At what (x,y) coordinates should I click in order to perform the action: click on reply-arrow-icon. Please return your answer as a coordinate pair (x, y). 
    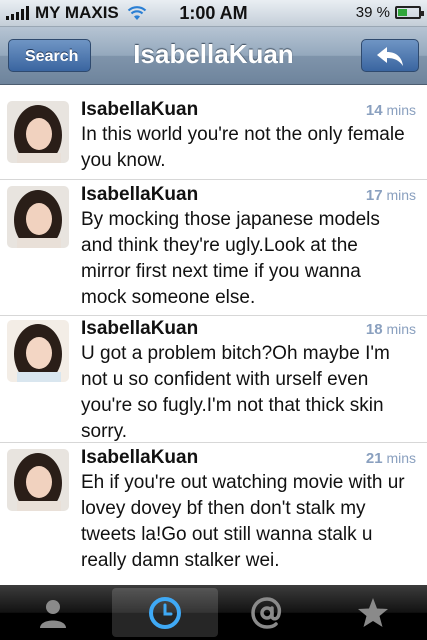
    Looking at the image, I should click on (390, 56).